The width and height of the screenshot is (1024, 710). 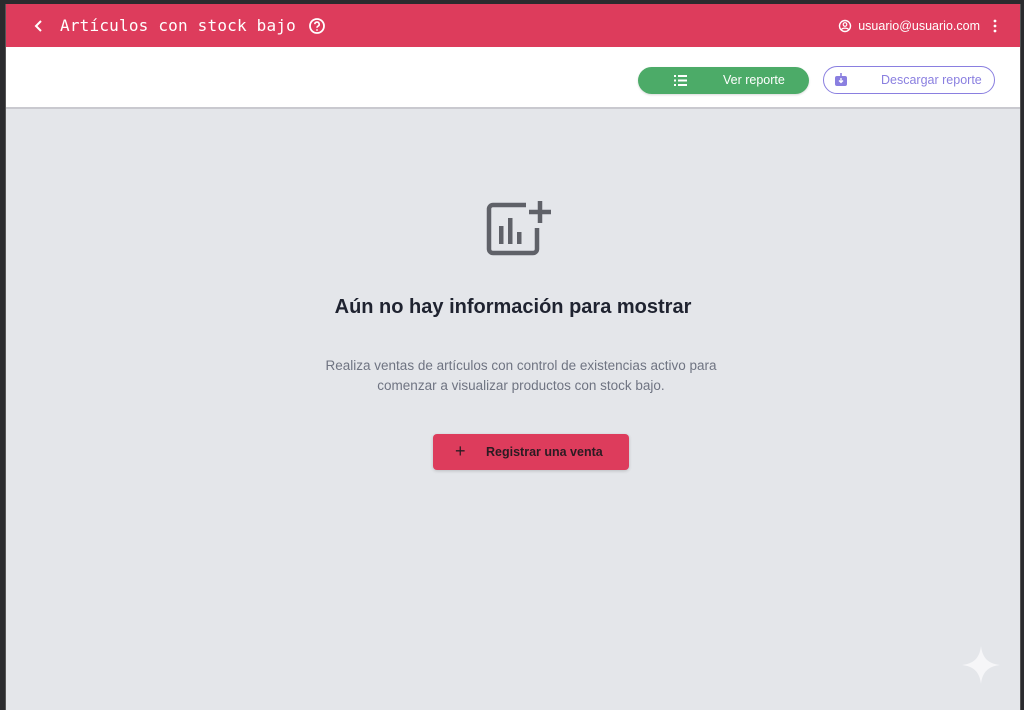 I want to click on download-report-label: Descargar reporte, so click(x=931, y=80).